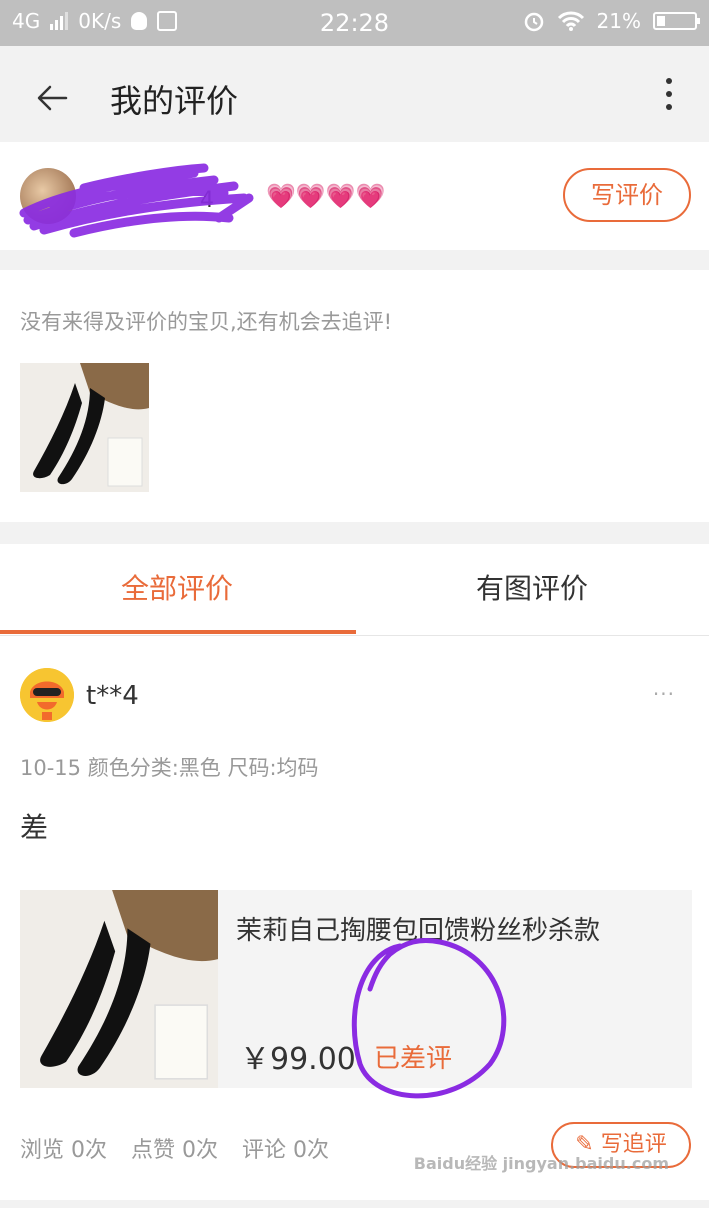 This screenshot has height=1208, width=709. I want to click on tab-image-reviews: 有图评价, so click(532, 589).